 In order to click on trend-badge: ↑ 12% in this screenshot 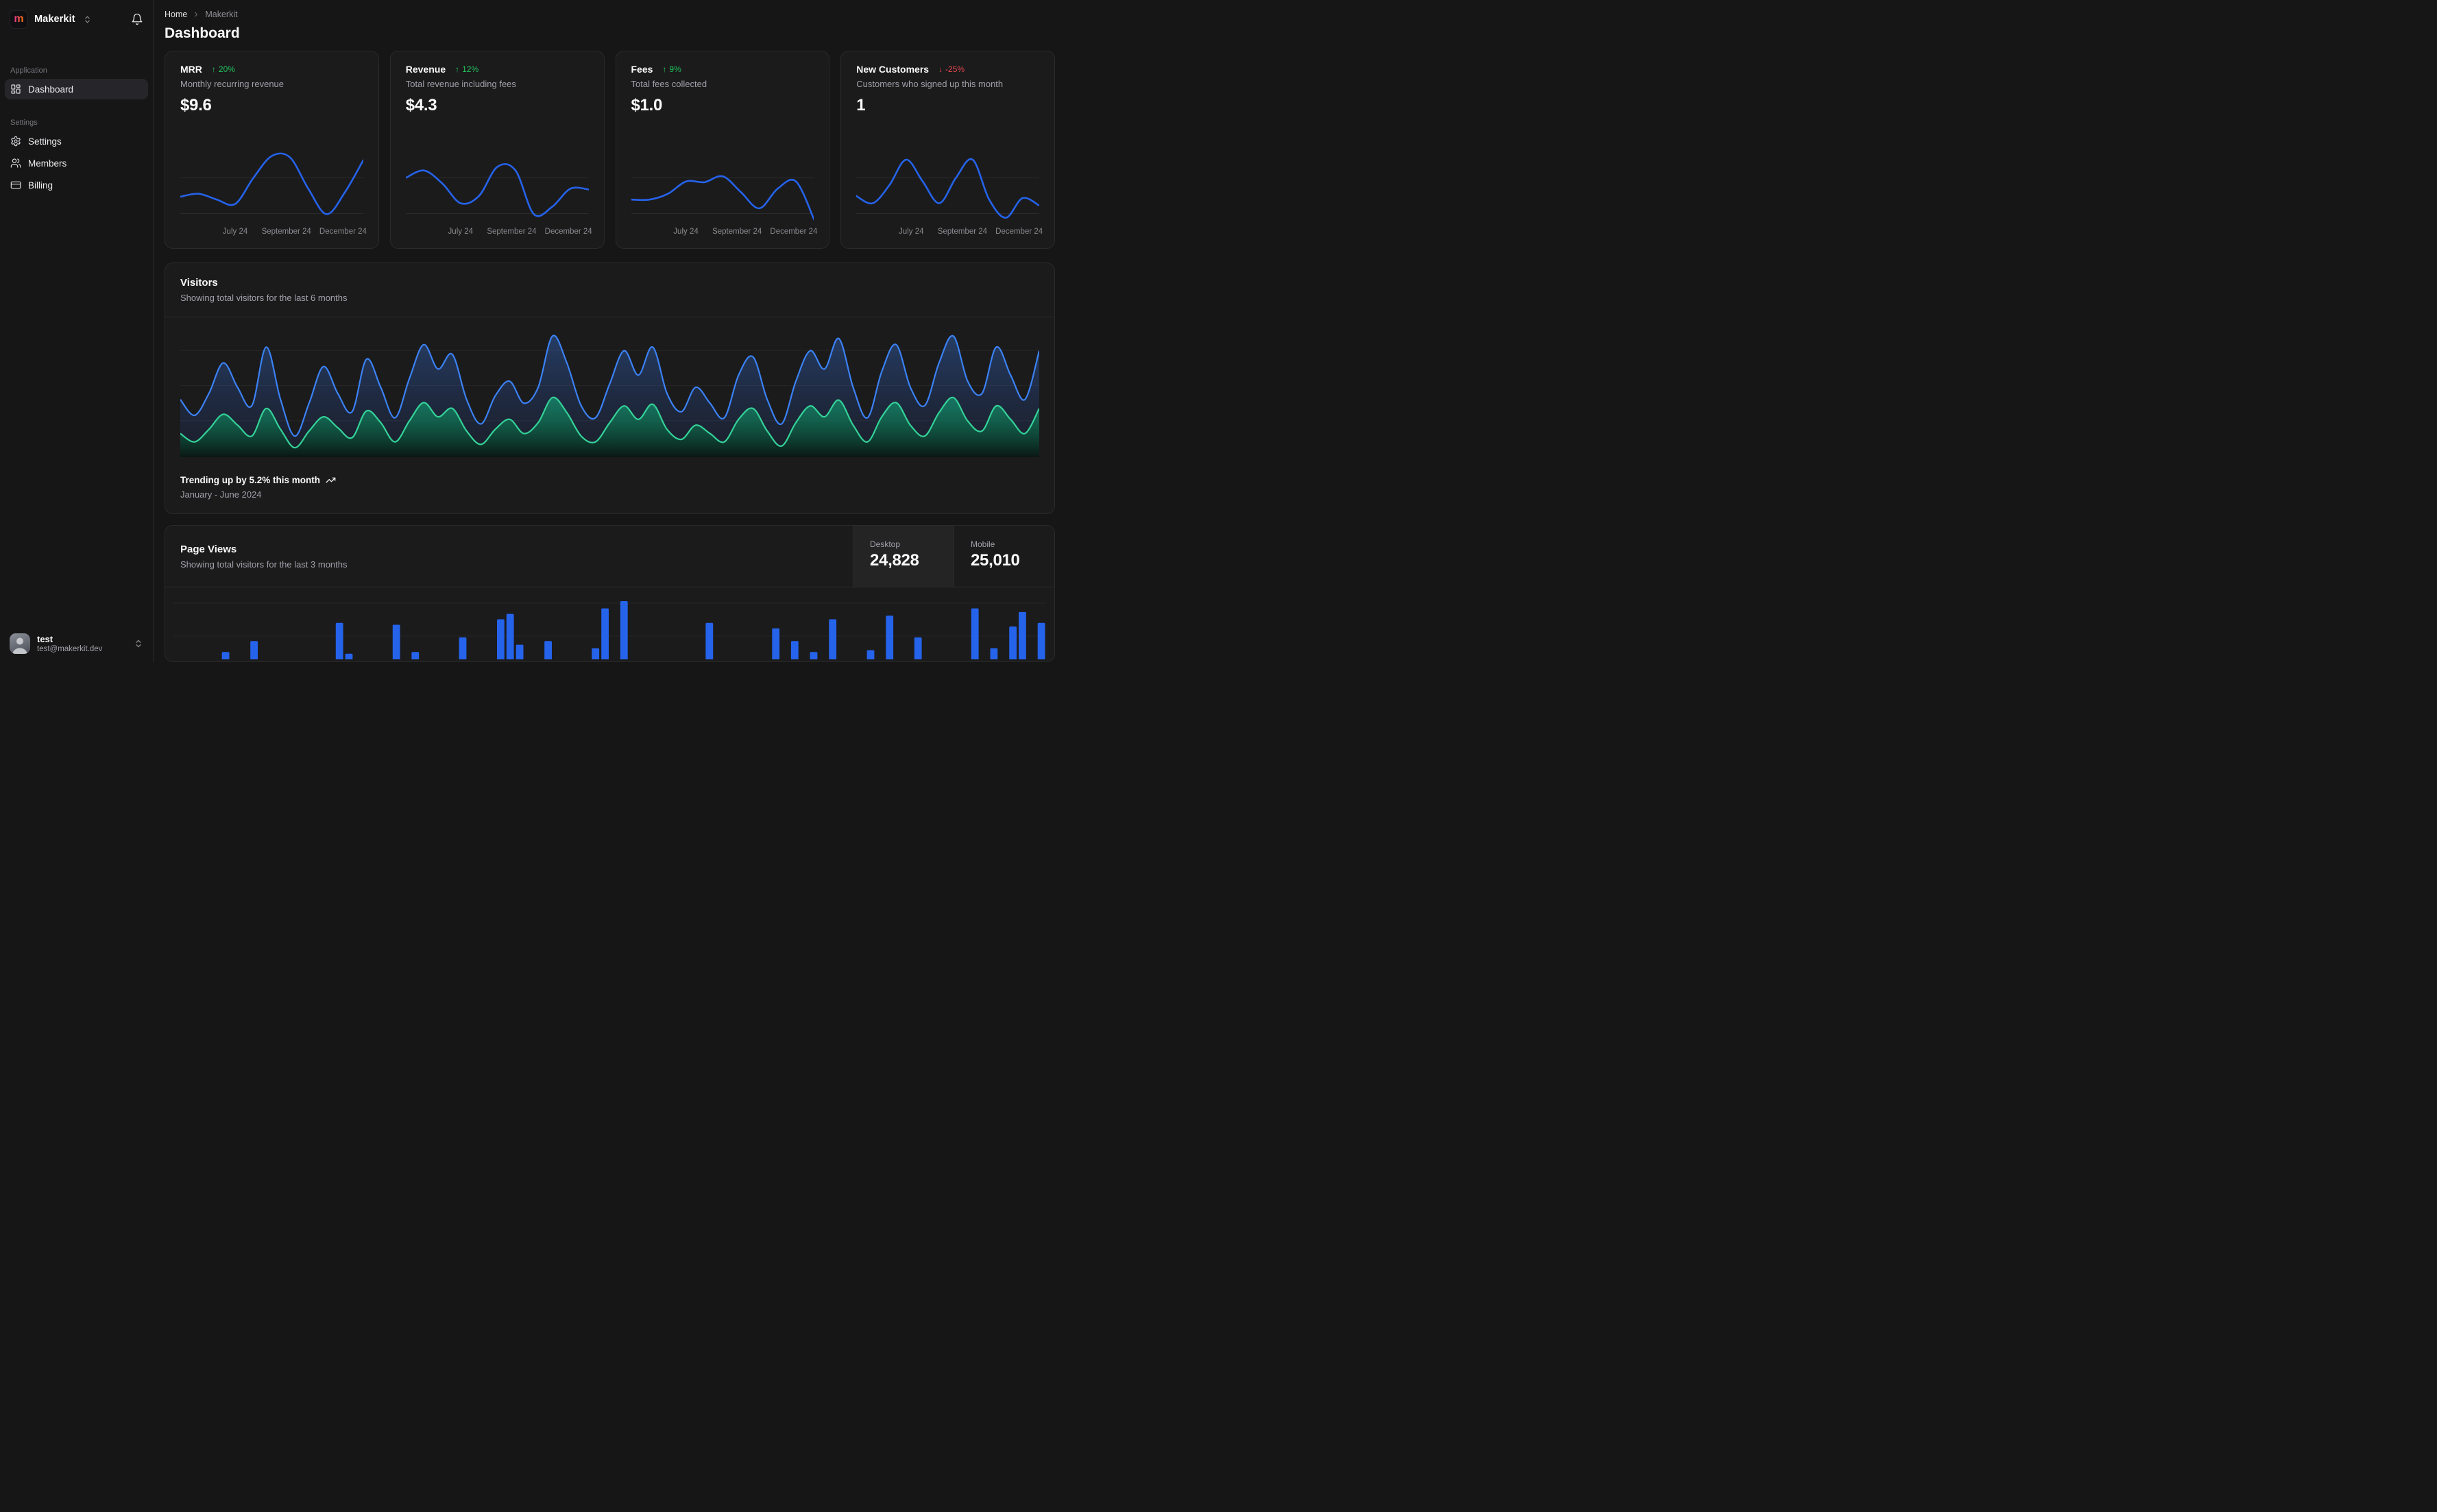, I will do `click(466, 69)`.